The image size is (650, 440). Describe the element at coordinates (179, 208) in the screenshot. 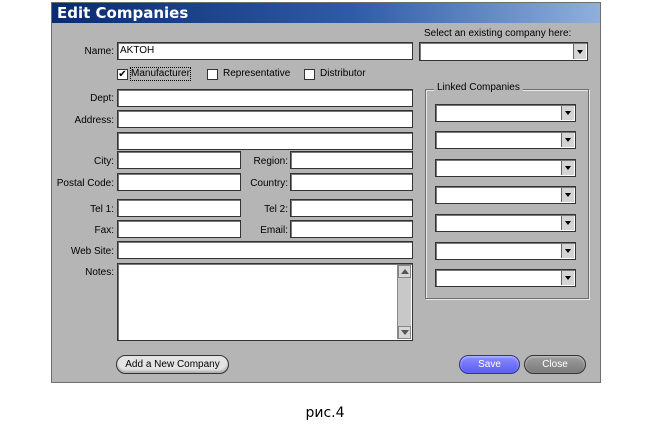

I see `tel1-field` at that location.